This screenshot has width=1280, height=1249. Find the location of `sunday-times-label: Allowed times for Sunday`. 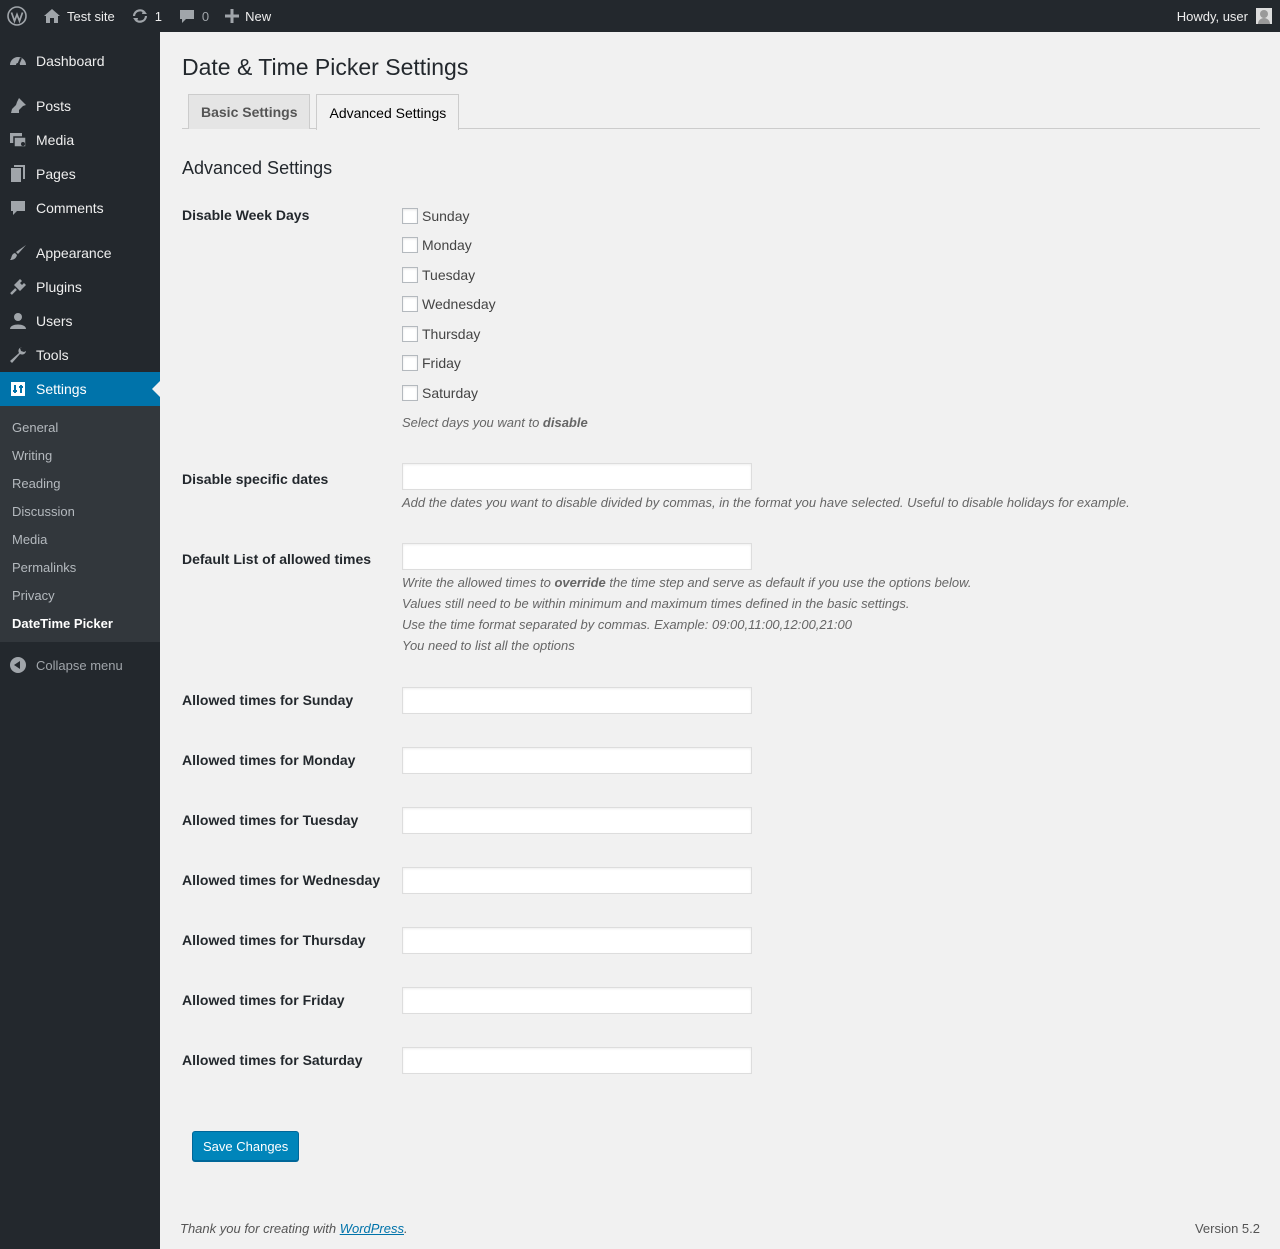

sunday-times-label: Allowed times for Sunday is located at coordinates (268, 699).